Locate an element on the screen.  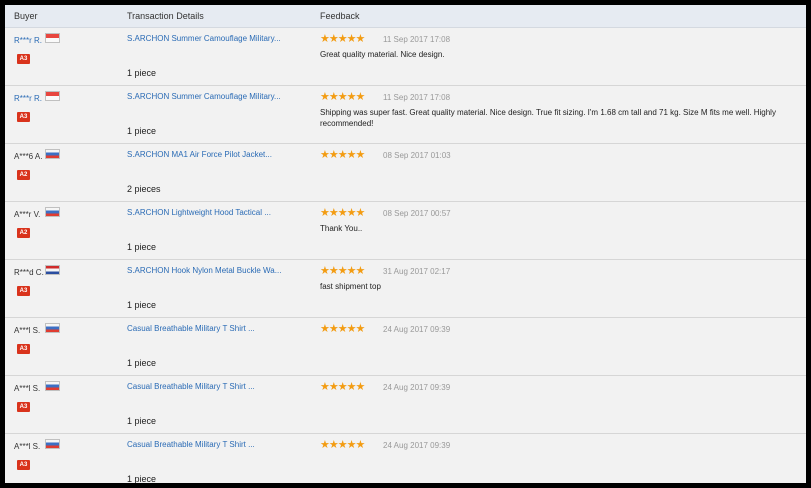
header-feedback: Feedback is located at coordinates (340, 16).